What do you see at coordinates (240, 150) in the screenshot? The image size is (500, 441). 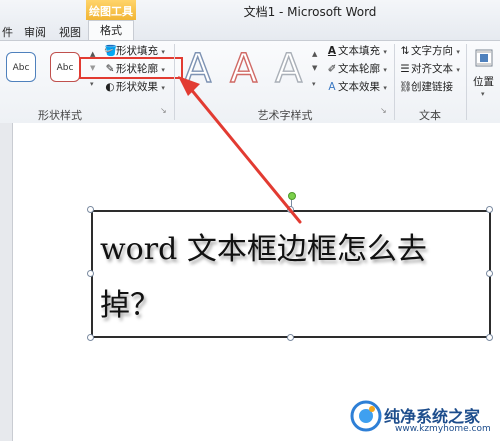 I see `annotation-arrow` at bounding box center [240, 150].